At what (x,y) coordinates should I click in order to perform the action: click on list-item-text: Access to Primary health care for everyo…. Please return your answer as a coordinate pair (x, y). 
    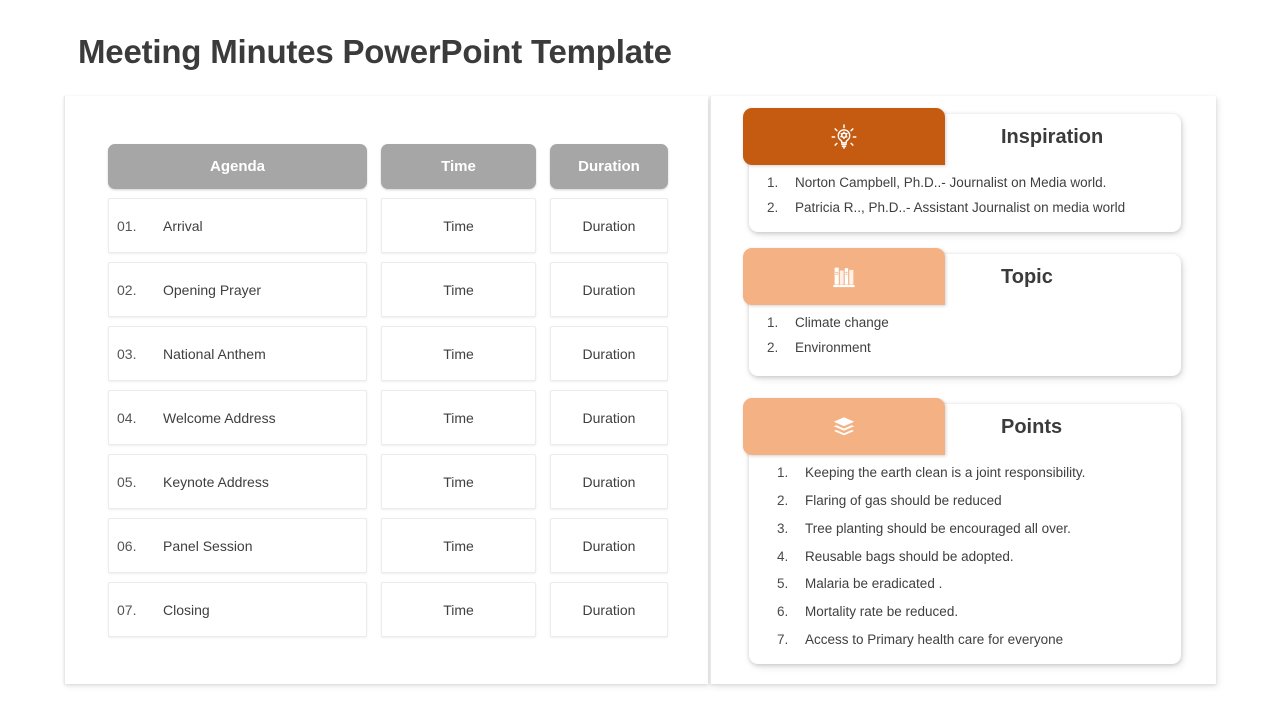
    Looking at the image, I should click on (934, 640).